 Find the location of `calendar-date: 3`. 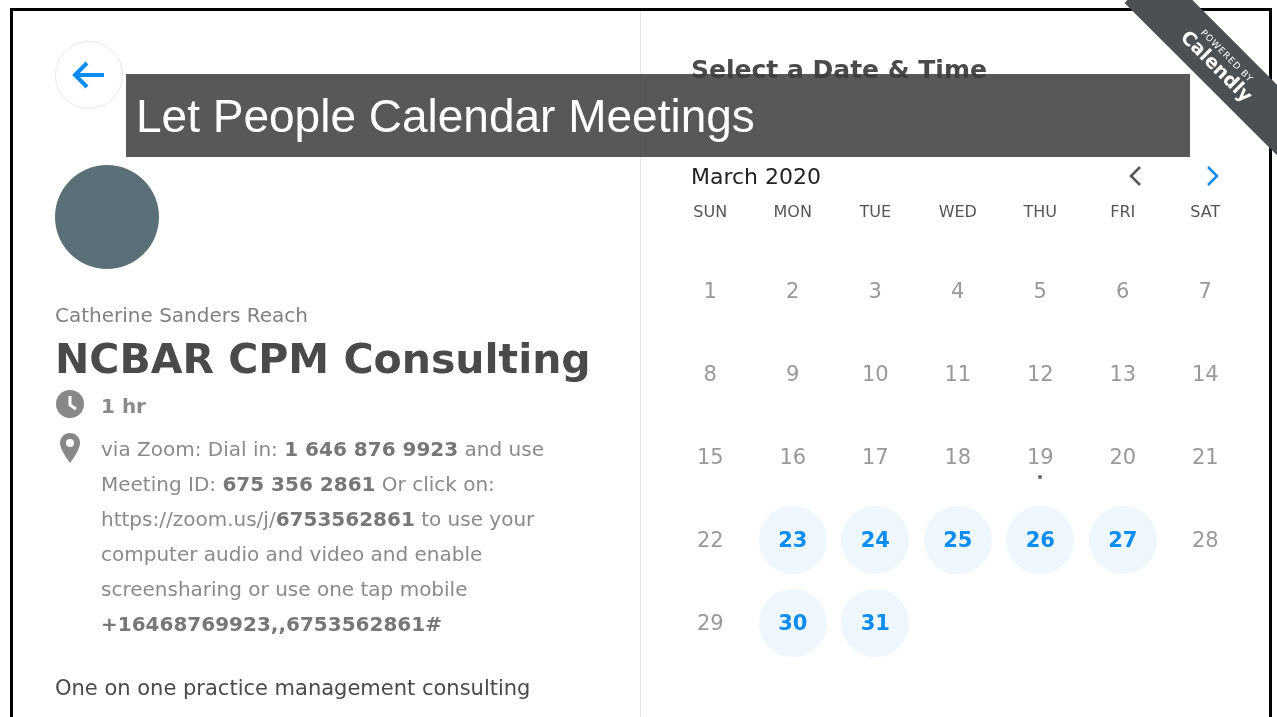

calendar-date: 3 is located at coordinates (875, 291).